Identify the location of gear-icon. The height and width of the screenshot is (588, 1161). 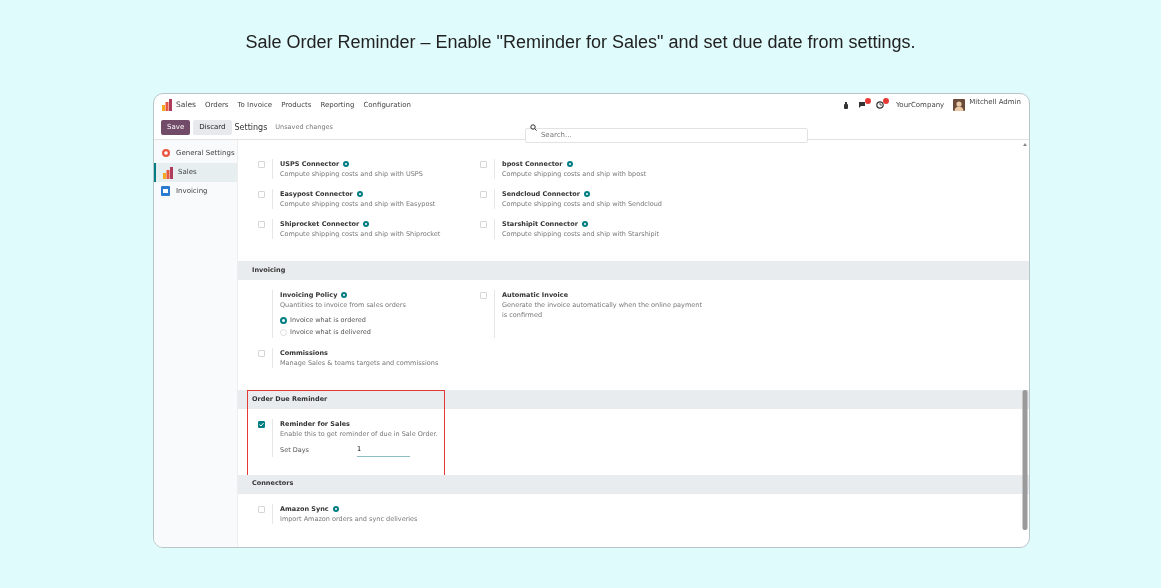
(166, 153).